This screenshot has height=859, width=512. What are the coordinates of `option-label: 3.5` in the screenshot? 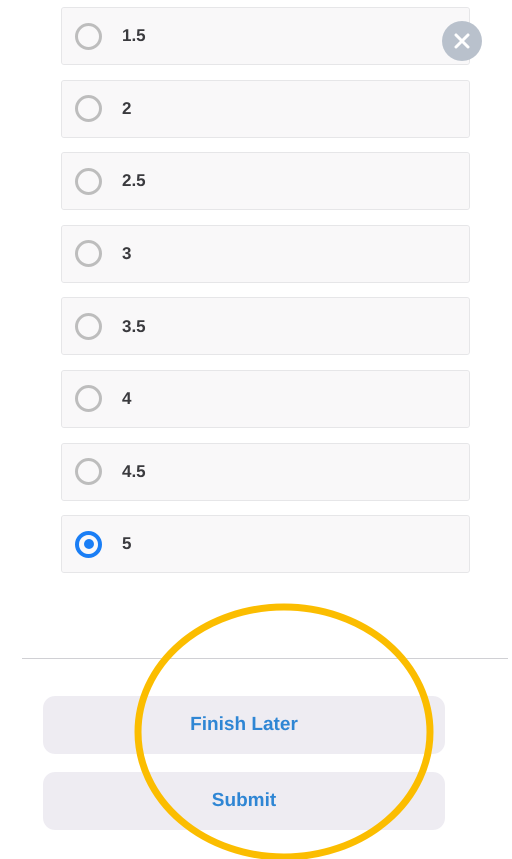 It's located at (134, 327).